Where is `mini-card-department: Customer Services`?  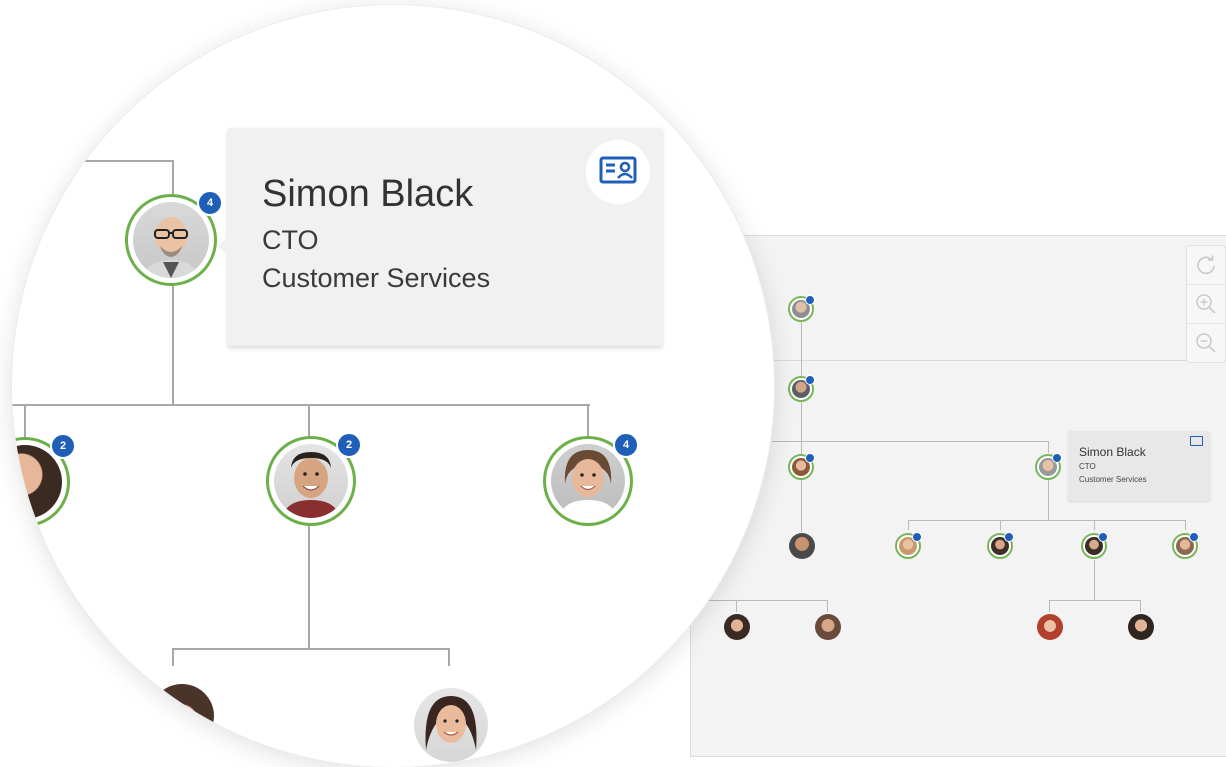
mini-card-department: Customer Services is located at coordinates (1113, 479).